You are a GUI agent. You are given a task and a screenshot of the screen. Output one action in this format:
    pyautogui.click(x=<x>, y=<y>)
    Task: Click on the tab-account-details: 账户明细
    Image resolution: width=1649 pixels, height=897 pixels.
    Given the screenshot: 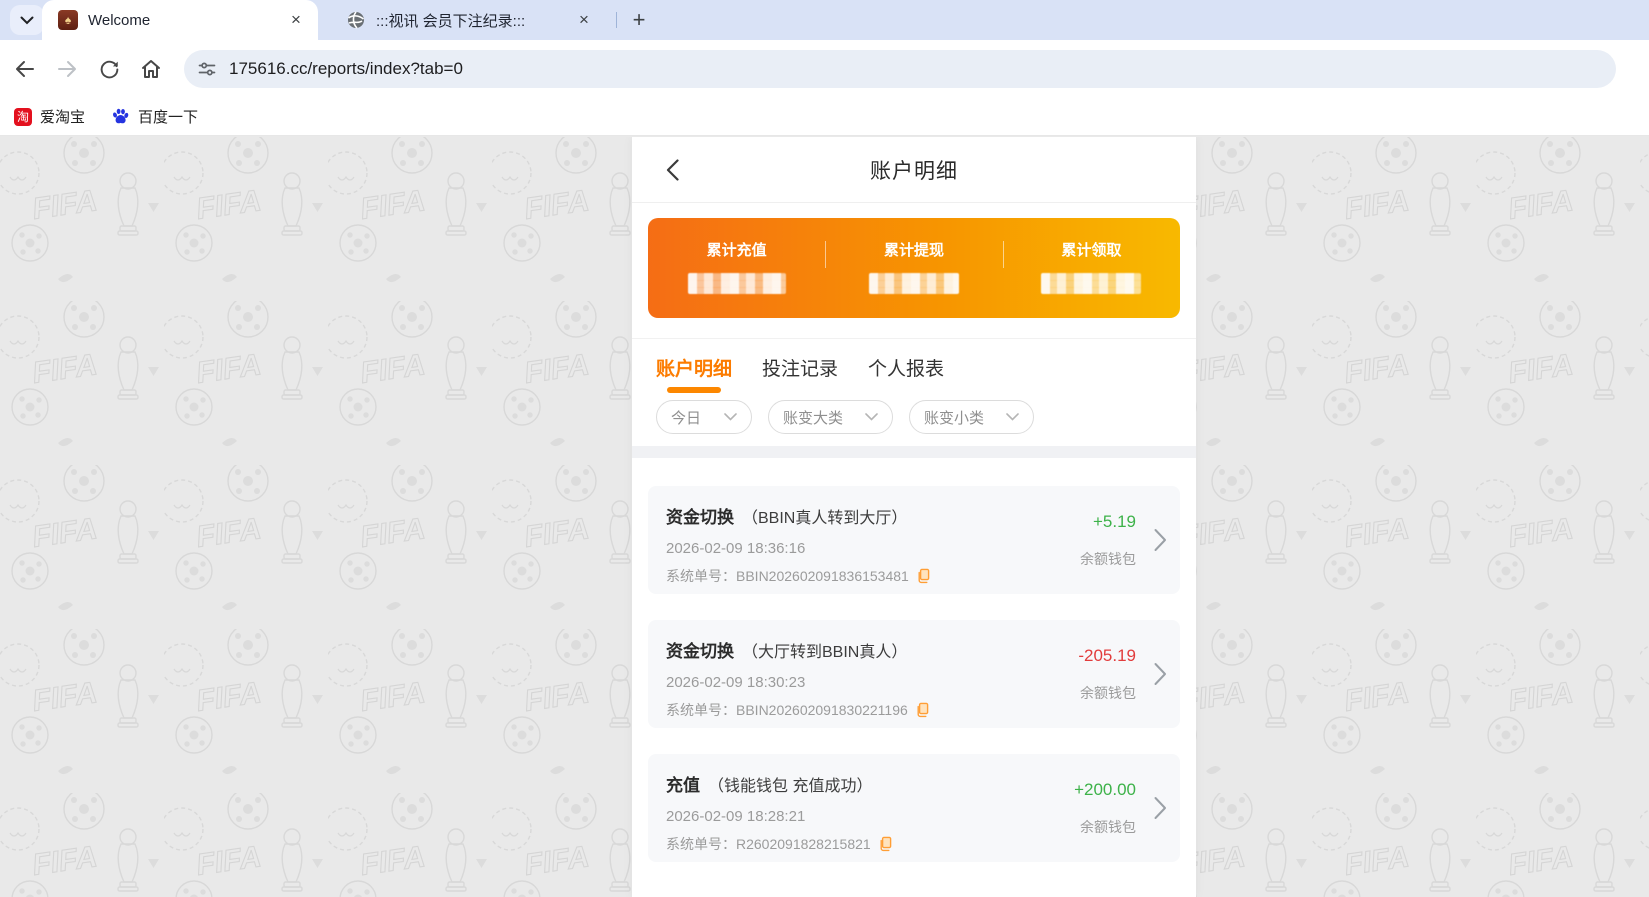 What is the action you would take?
    pyautogui.click(x=694, y=367)
    